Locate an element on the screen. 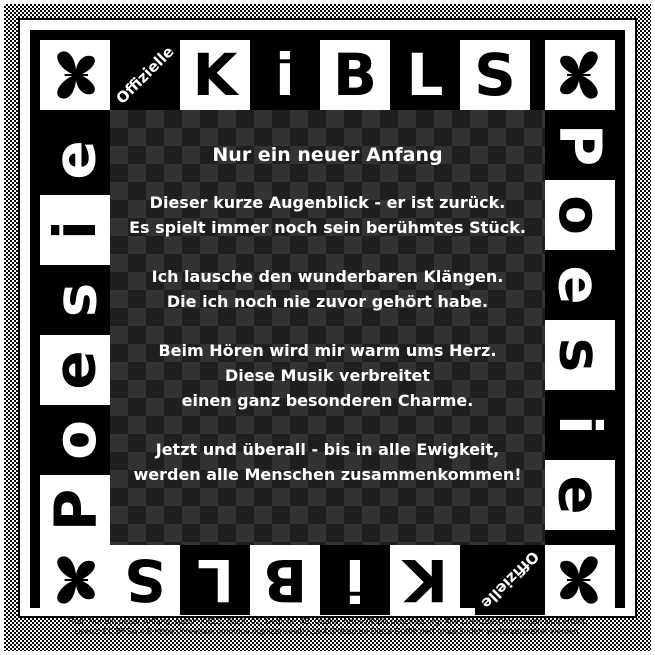 The width and height of the screenshot is (655, 655). right-letter: P is located at coordinates (579, 145).